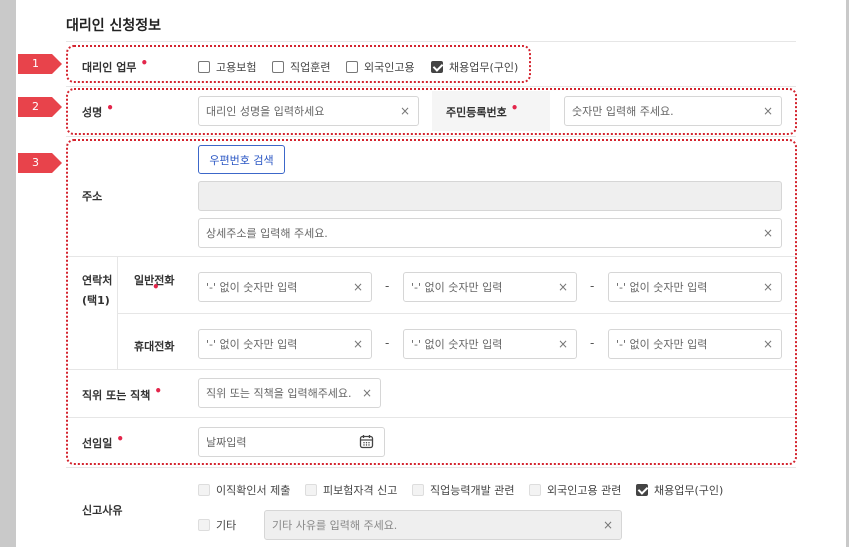 This screenshot has width=849, height=547. I want to click on marker-2: 2, so click(41, 107).